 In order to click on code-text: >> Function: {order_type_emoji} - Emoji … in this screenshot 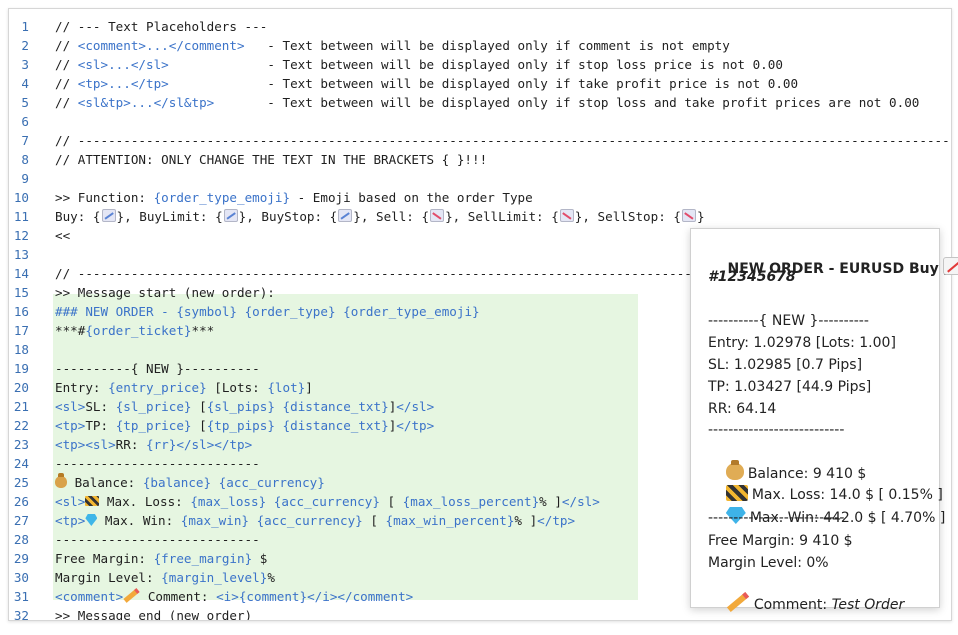, I will do `click(294, 197)`.